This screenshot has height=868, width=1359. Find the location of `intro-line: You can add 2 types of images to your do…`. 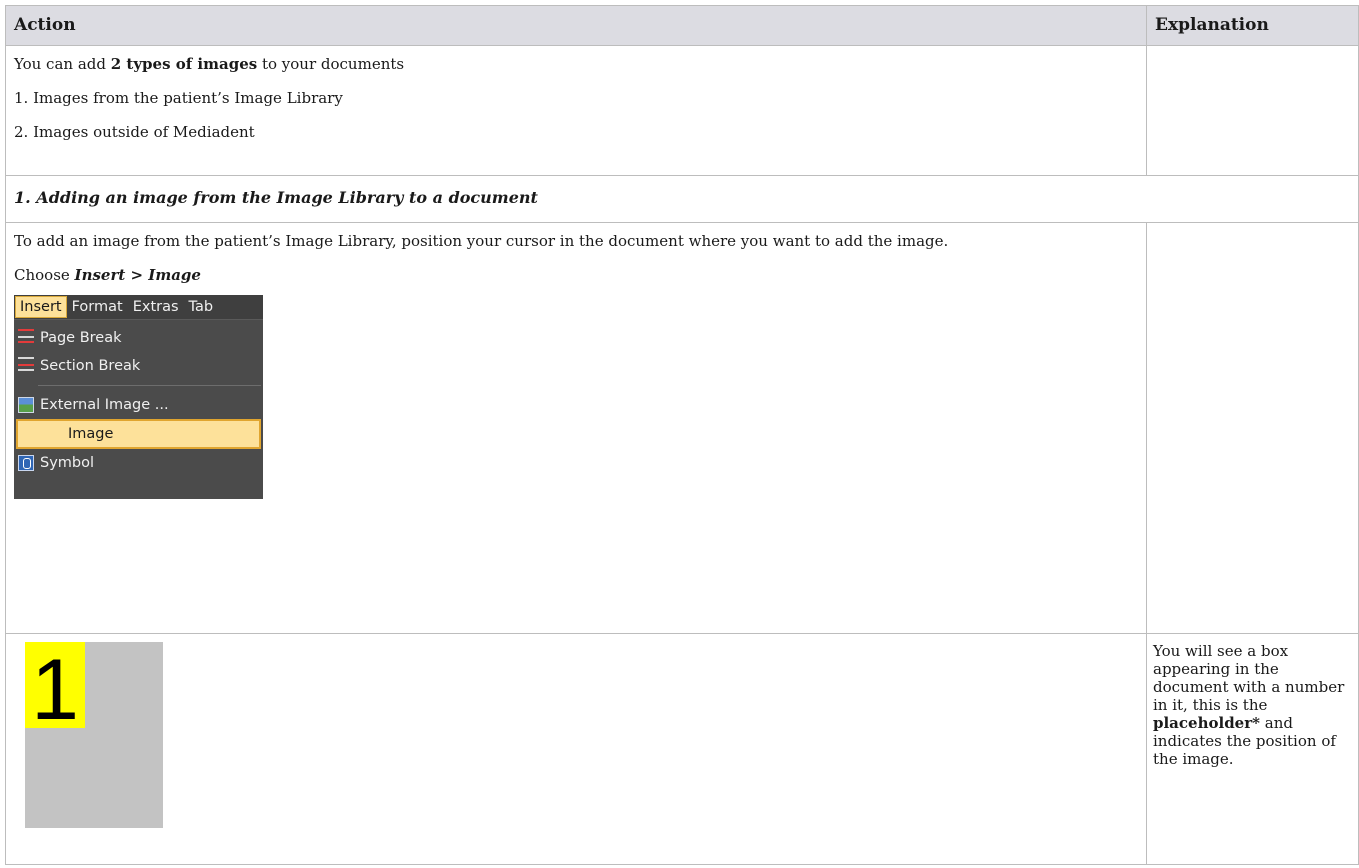

intro-line: You can add 2 types of images to your do… is located at coordinates (576, 64).